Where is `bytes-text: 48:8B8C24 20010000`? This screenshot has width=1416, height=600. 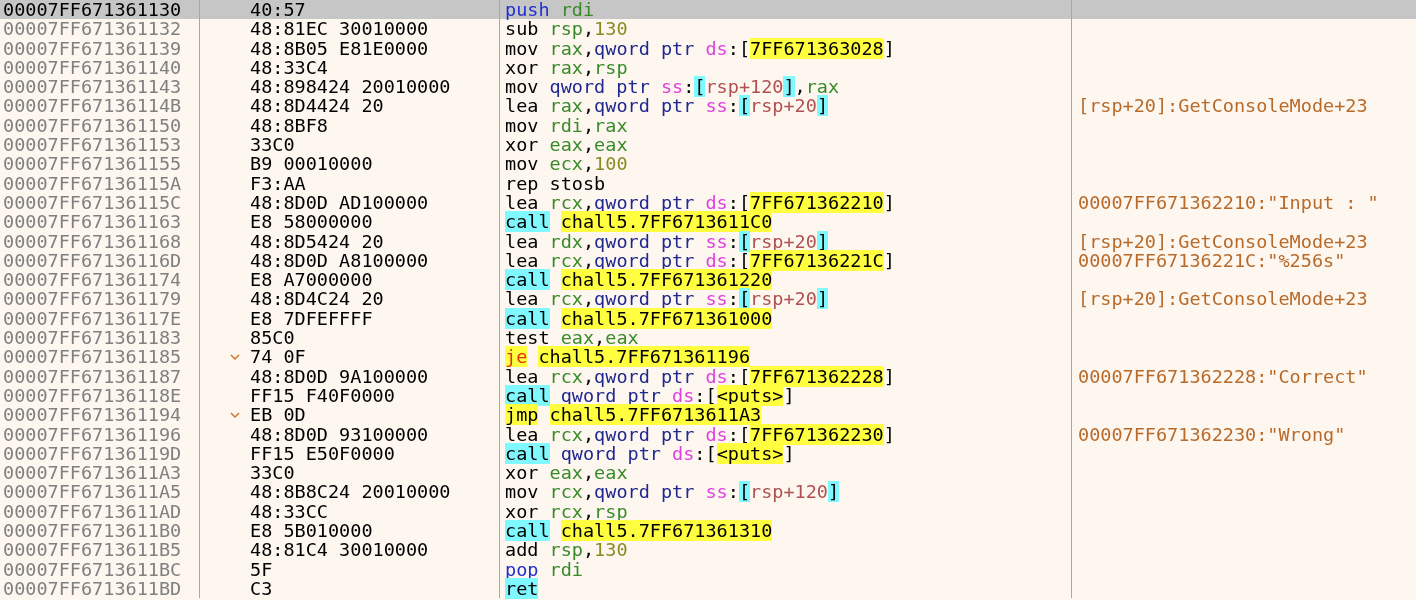
bytes-text: 48:8B8C24 20010000 is located at coordinates (350, 492).